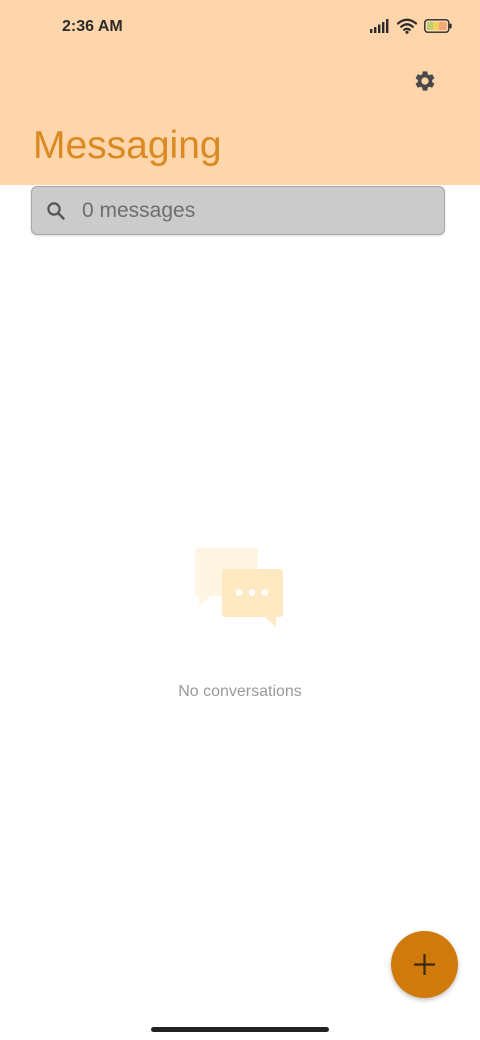  What do you see at coordinates (56, 211) in the screenshot?
I see `search-icon` at bounding box center [56, 211].